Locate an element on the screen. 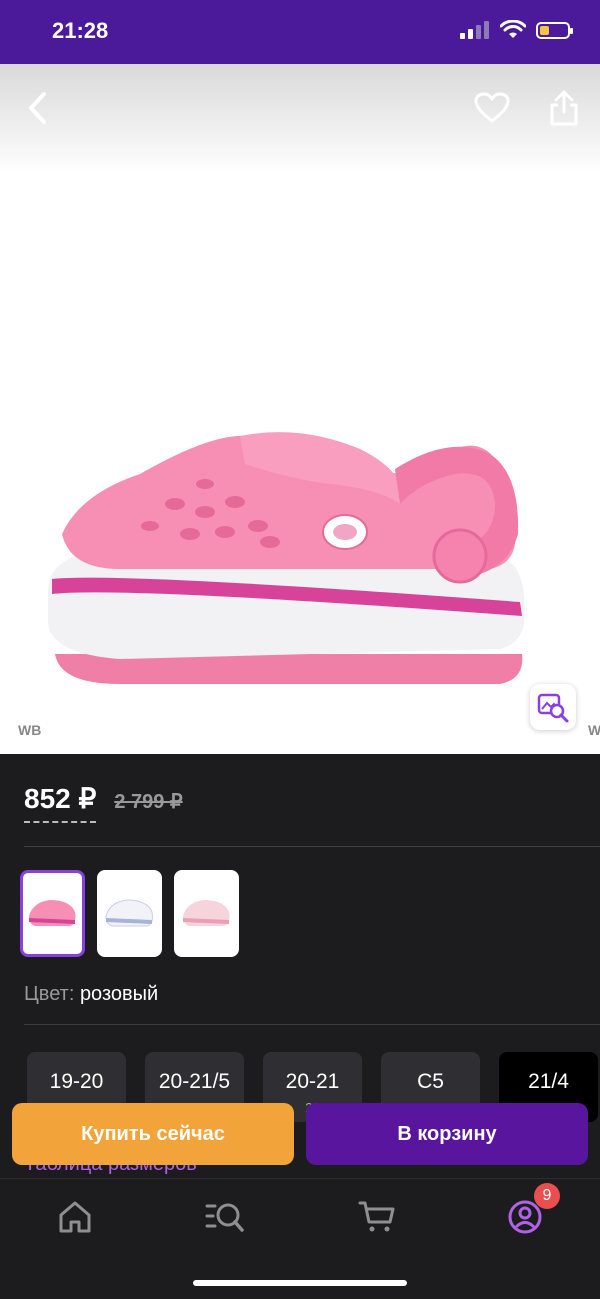  share-button is located at coordinates (564, 108).